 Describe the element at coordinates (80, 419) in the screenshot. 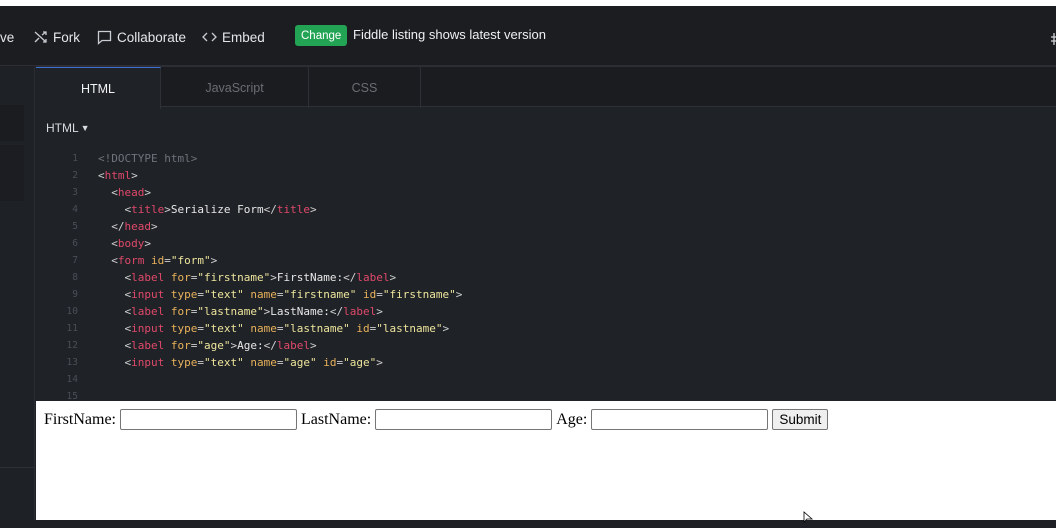

I see `firstname-label: FirstName:` at that location.